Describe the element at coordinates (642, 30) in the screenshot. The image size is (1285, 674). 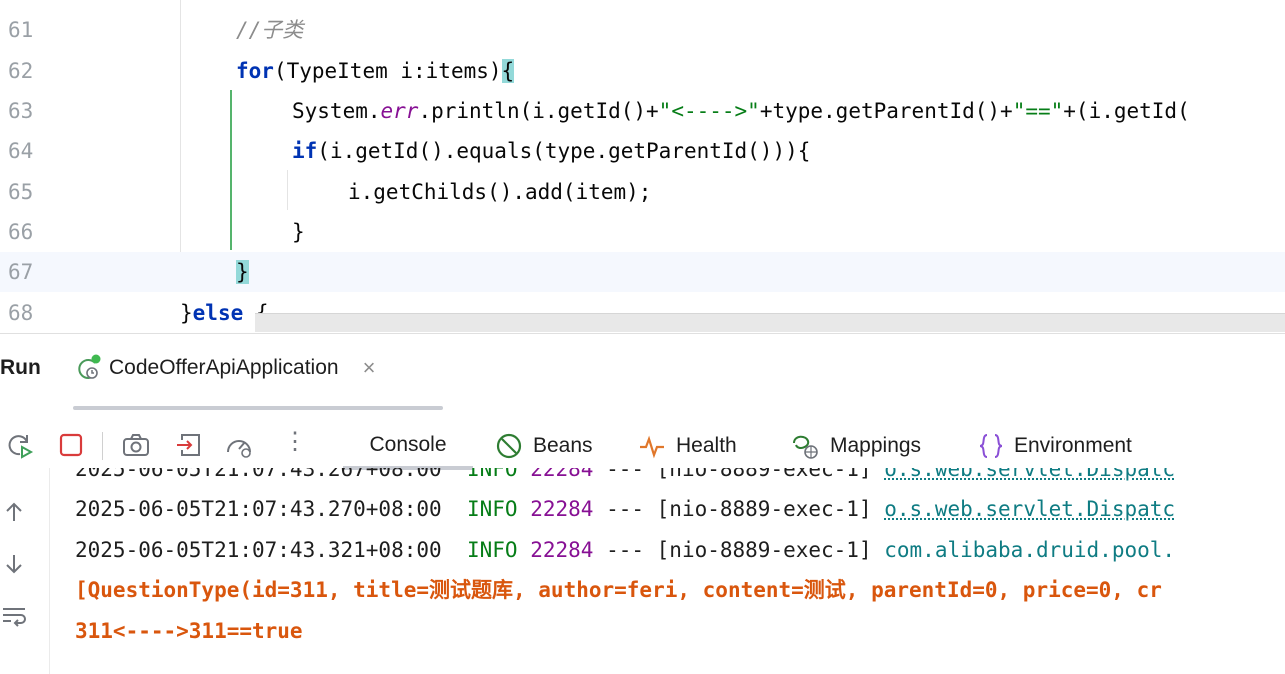
I see `code-line: 61 //子类` at that location.